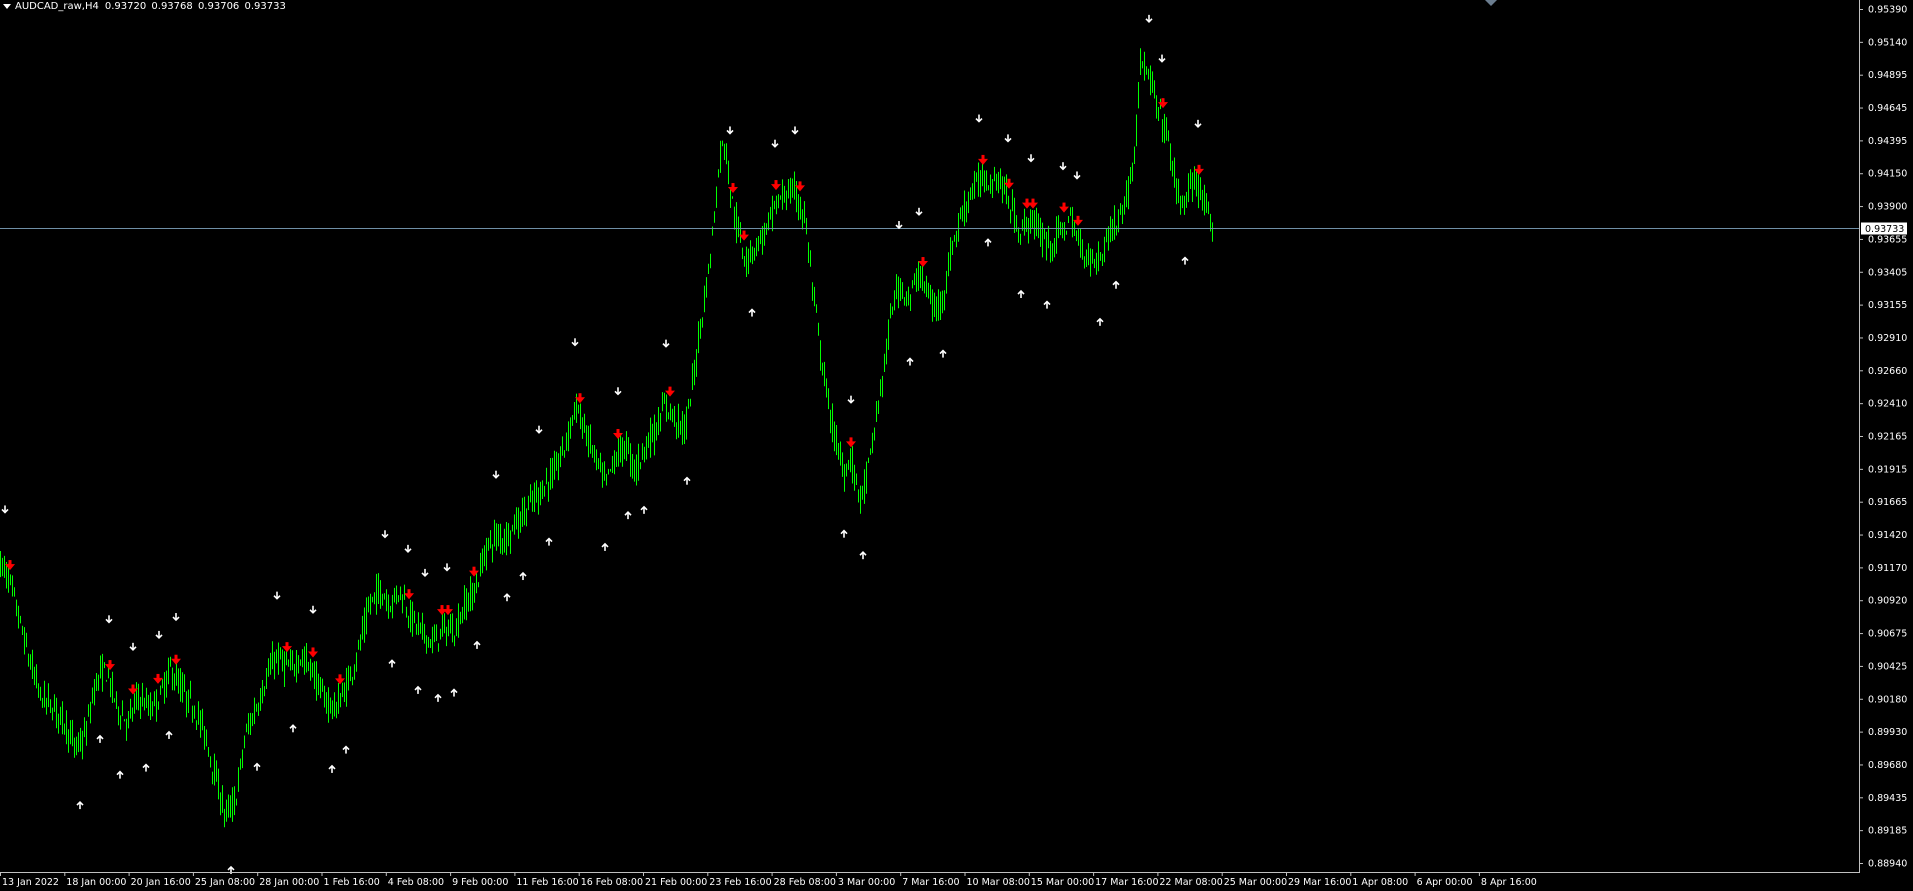  What do you see at coordinates (676, 882) in the screenshot?
I see `time-label: 21 Feb 00:00` at bounding box center [676, 882].